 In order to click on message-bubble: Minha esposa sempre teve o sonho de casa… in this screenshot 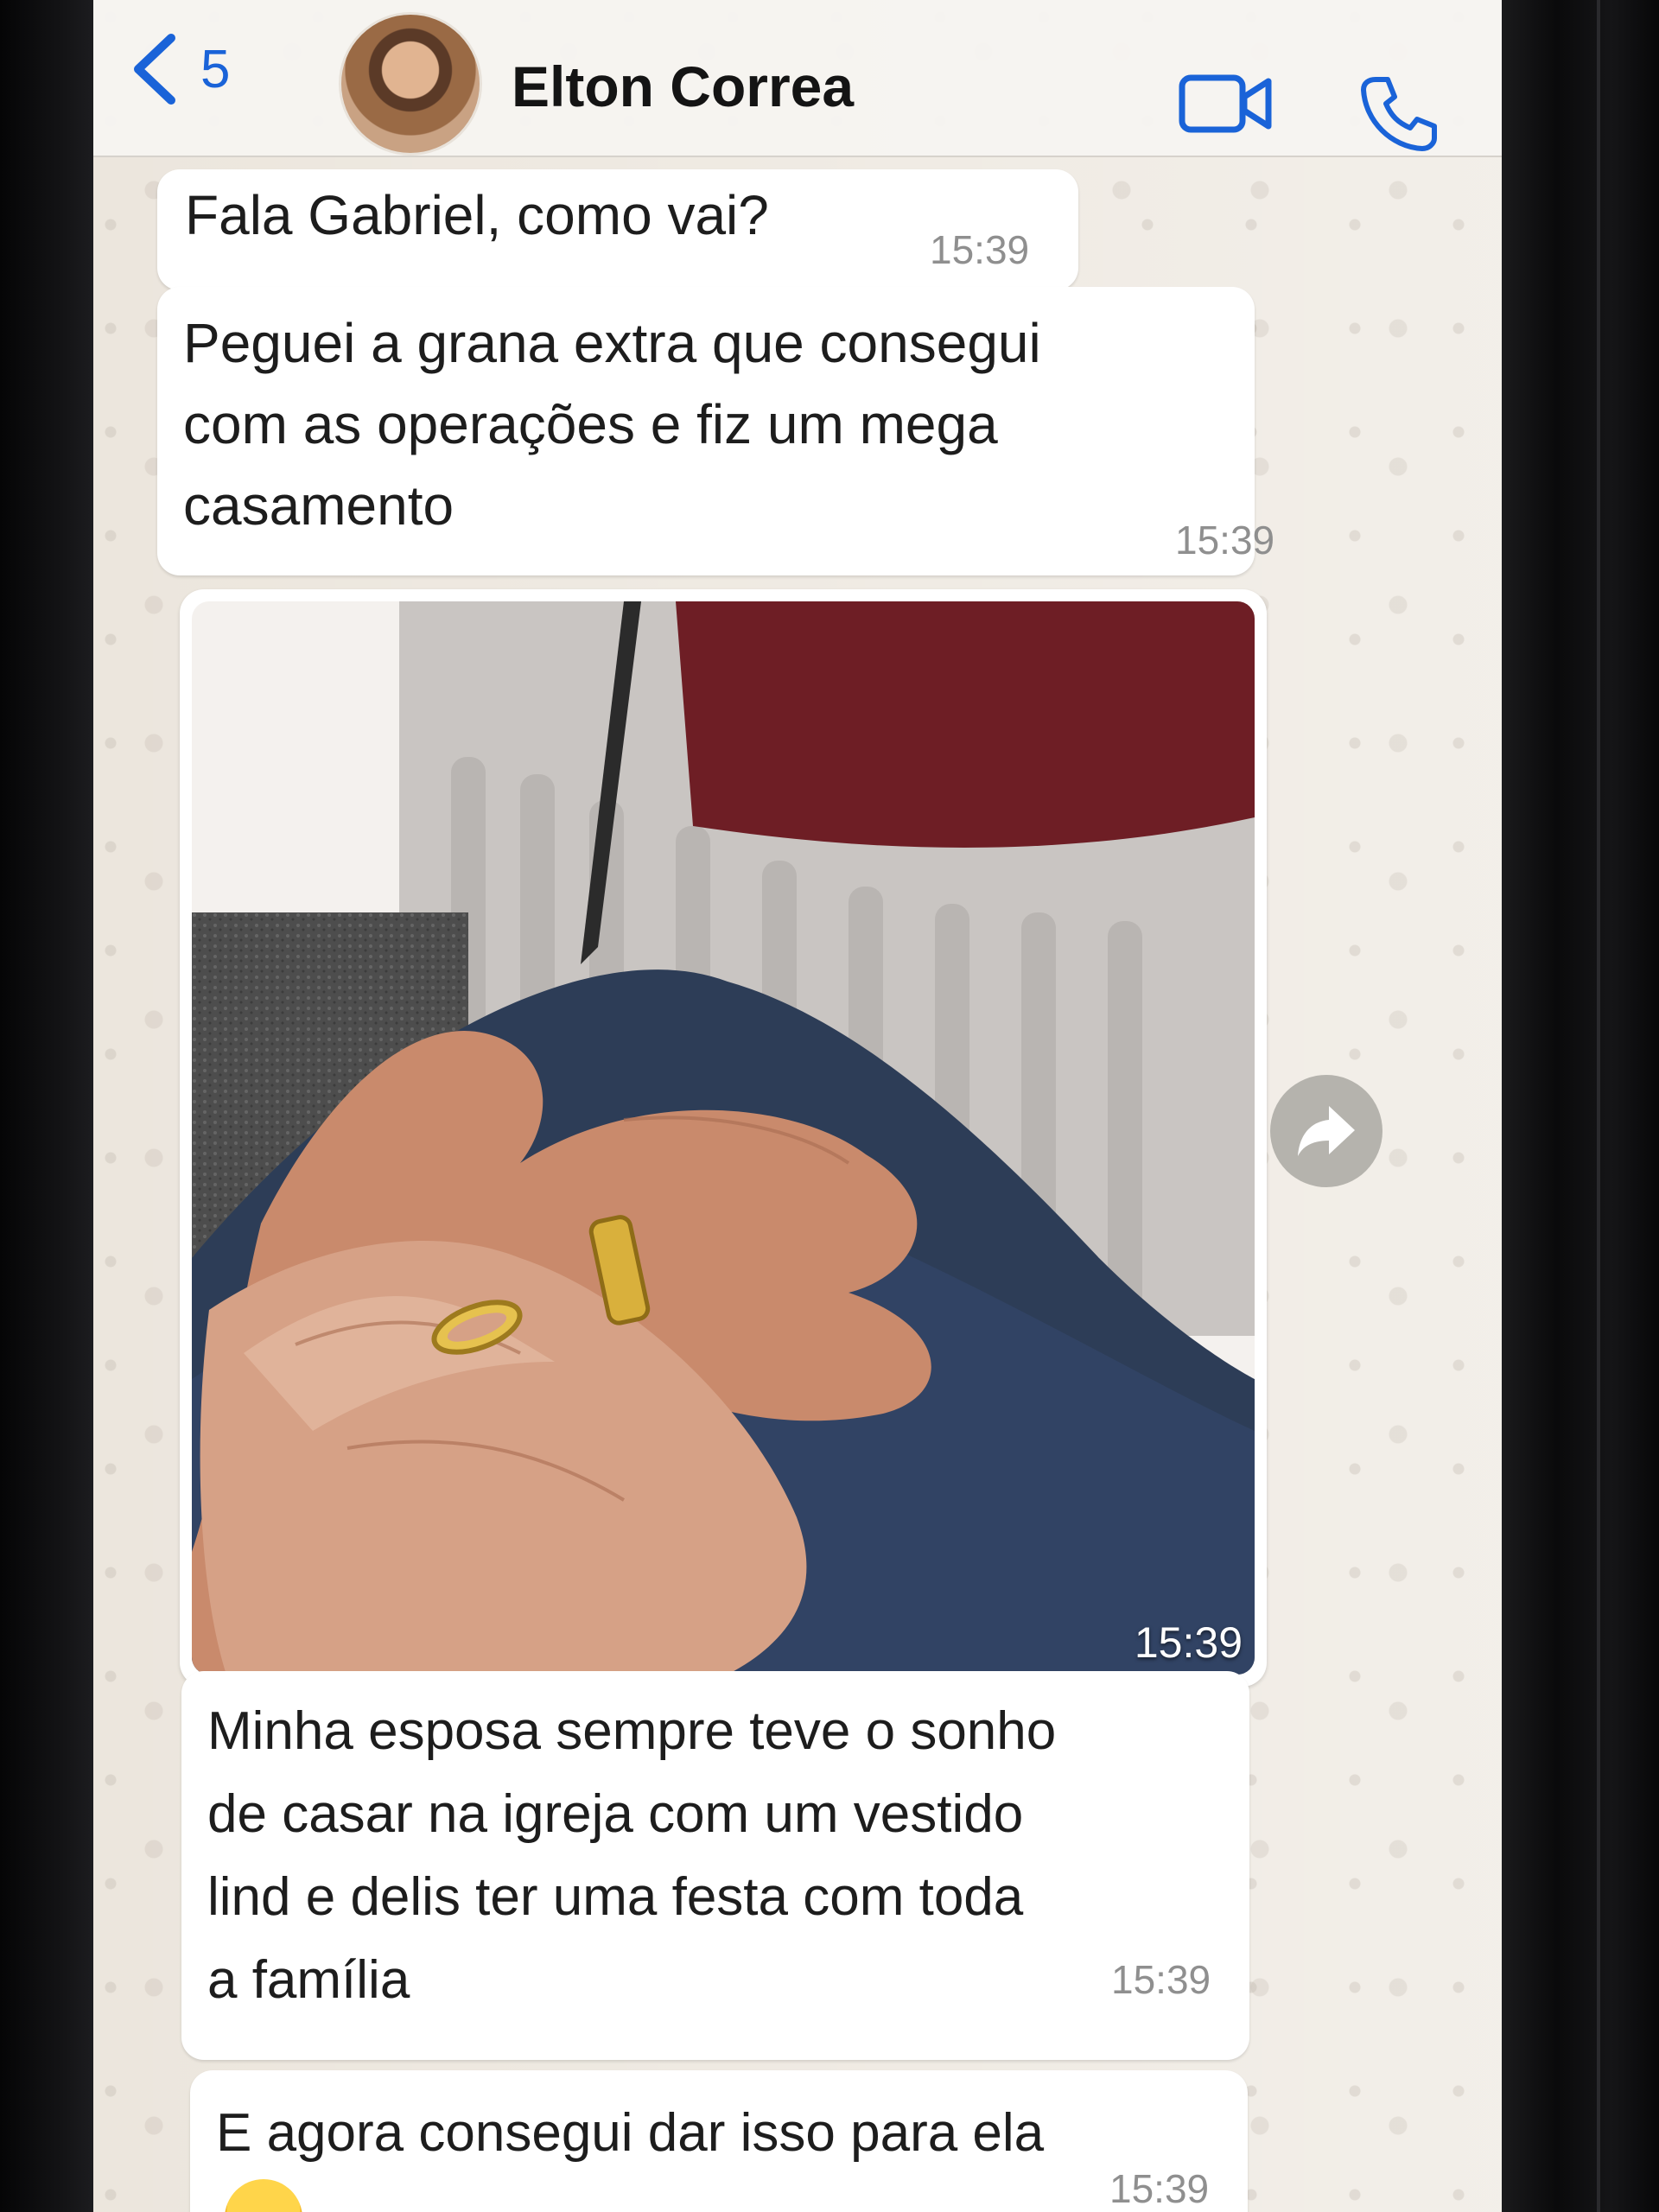, I will do `click(715, 1865)`.